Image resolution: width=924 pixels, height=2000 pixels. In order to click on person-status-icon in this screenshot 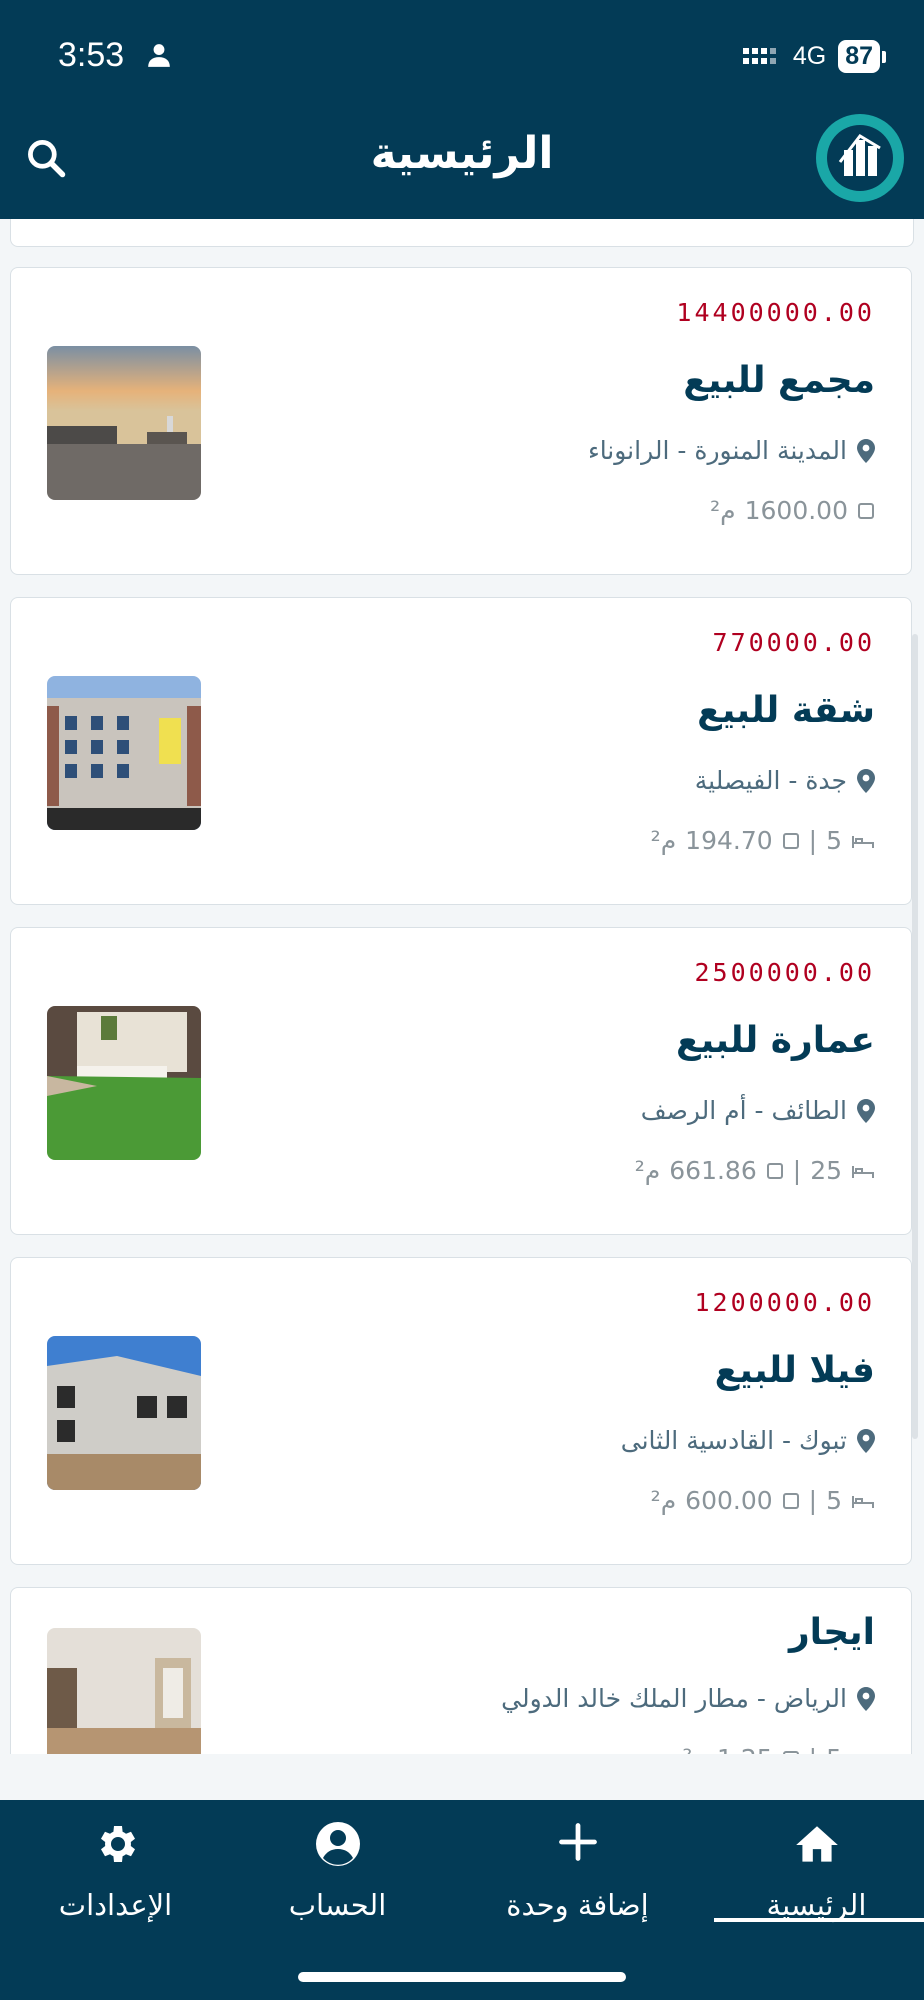, I will do `click(159, 55)`.